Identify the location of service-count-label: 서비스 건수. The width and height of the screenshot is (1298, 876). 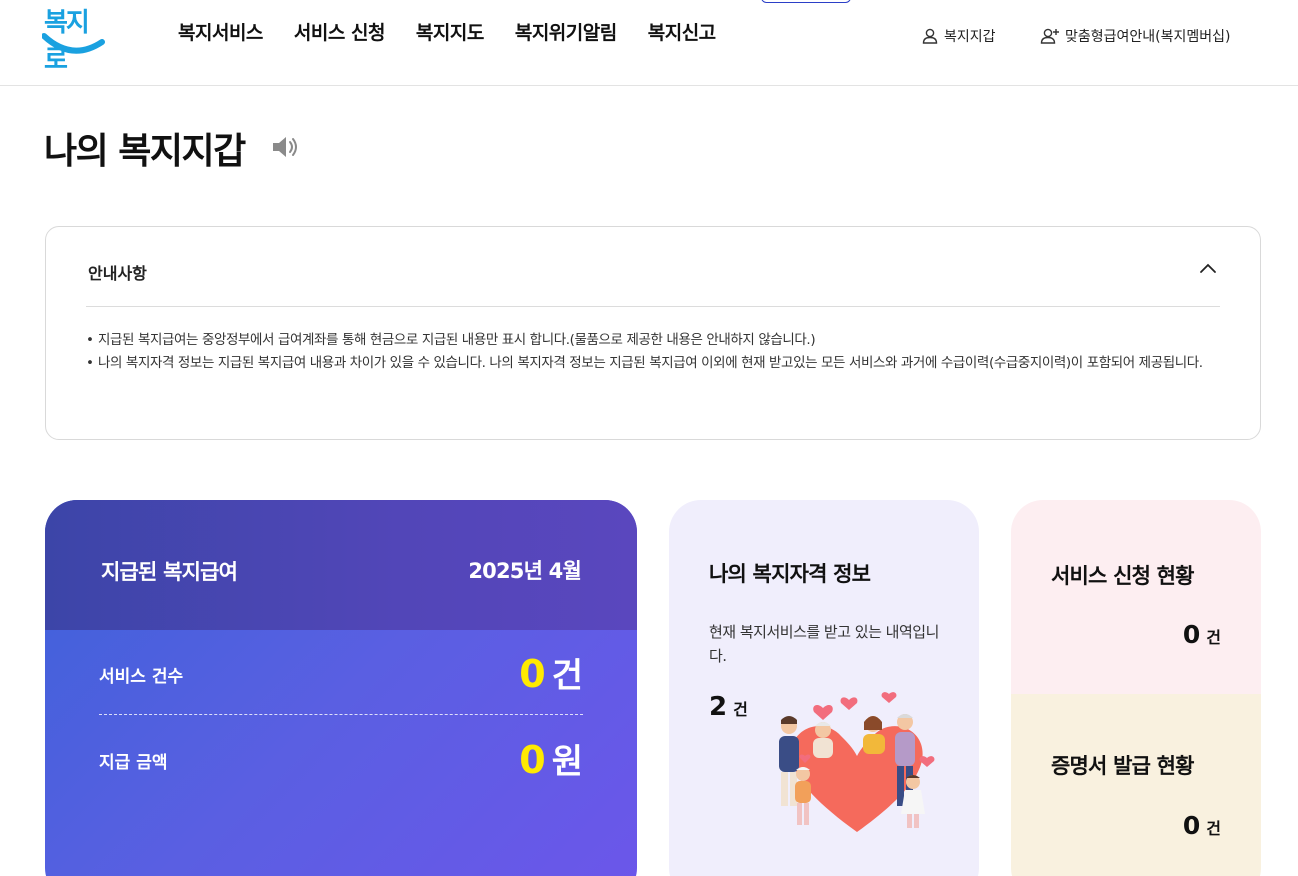
(141, 677).